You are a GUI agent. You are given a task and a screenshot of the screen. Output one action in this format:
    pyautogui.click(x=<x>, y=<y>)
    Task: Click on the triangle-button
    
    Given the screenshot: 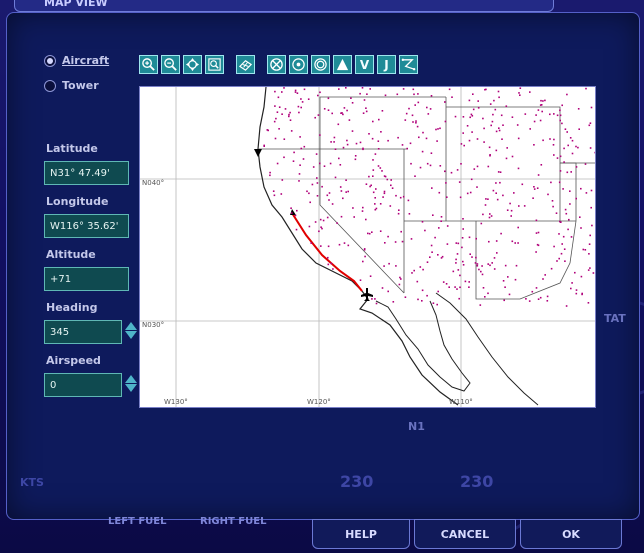 What is the action you would take?
    pyautogui.click(x=342, y=64)
    